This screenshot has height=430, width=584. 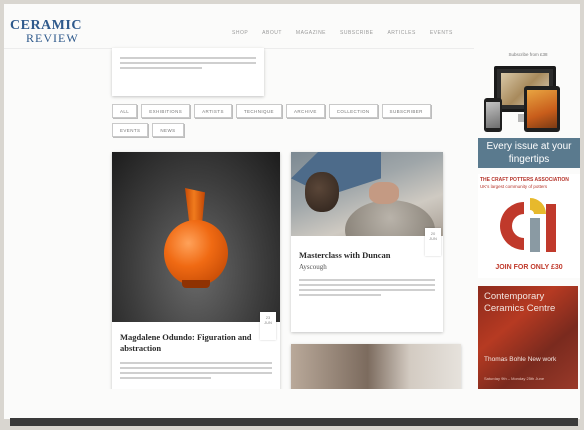 I want to click on potter-image, so click(x=367, y=194).